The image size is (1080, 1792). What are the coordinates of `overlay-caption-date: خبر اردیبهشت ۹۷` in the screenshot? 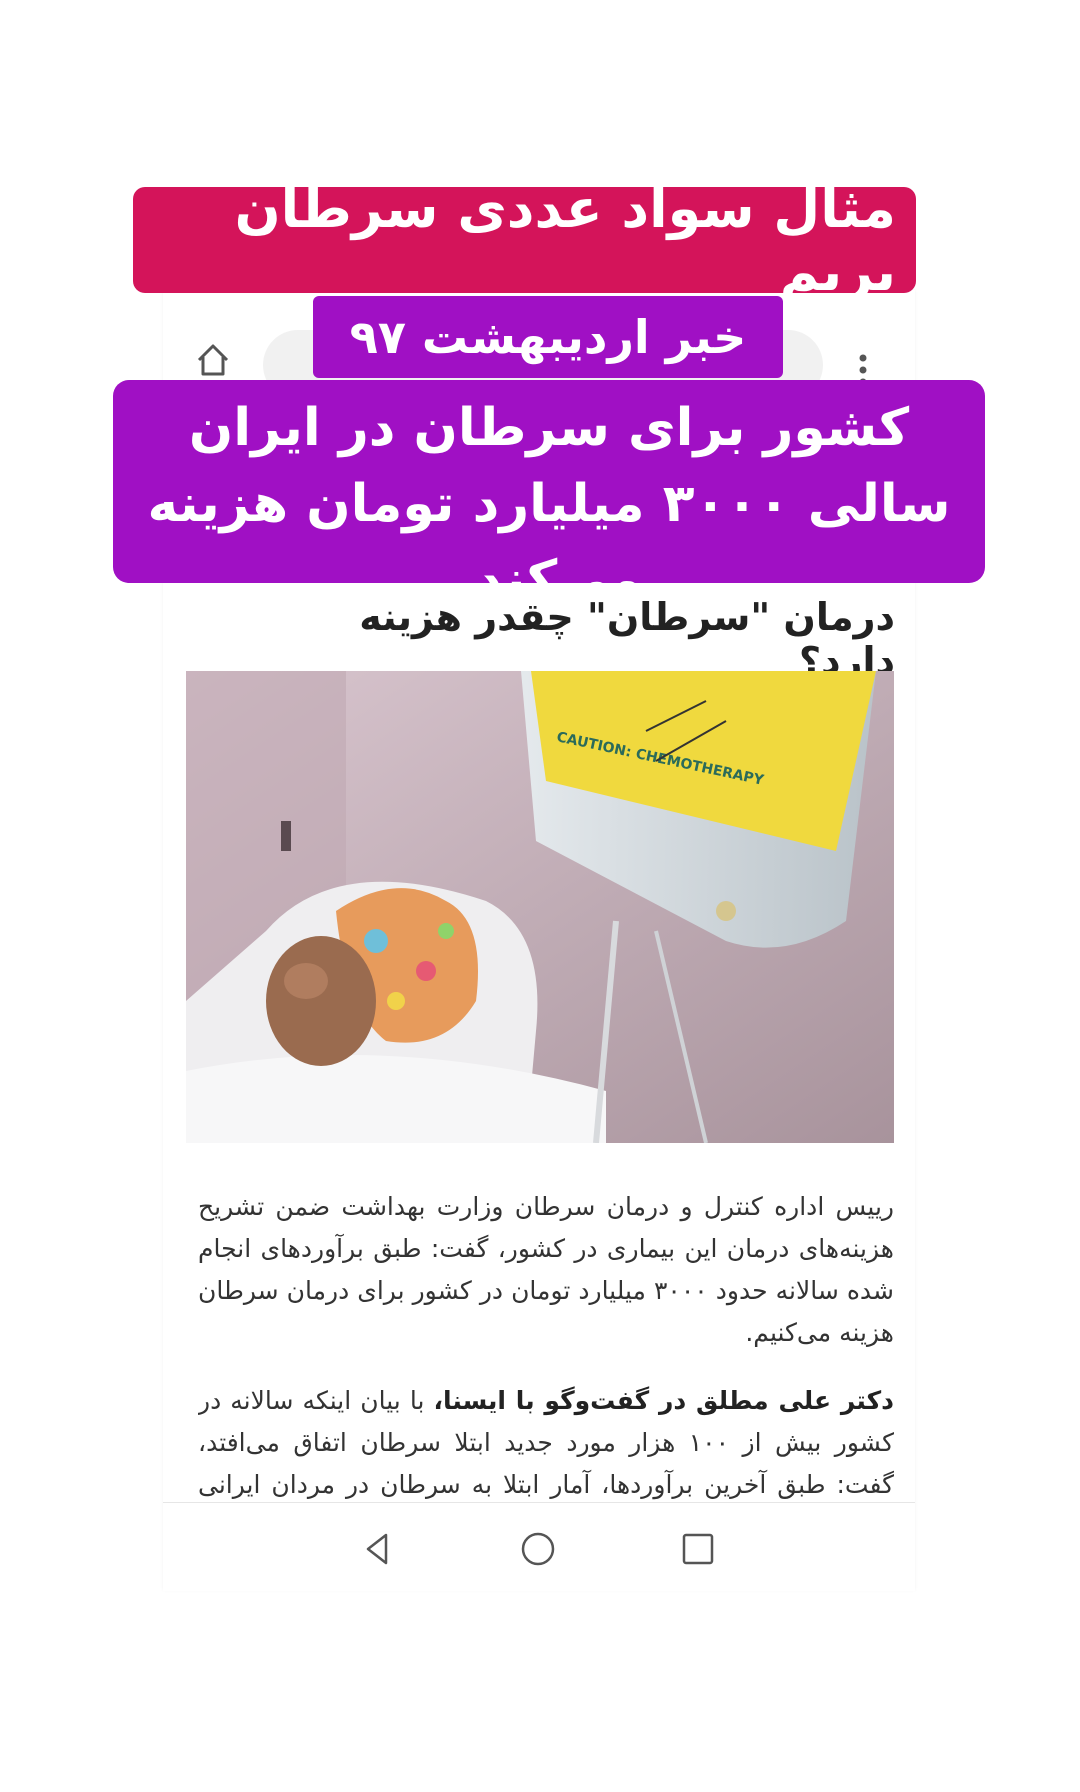 It's located at (548, 337).